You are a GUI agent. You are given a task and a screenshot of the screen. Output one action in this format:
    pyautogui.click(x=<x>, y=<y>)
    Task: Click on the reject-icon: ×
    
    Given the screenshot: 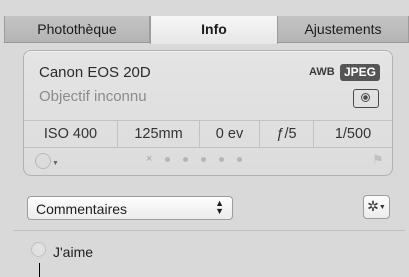 What is the action you would take?
    pyautogui.click(x=149, y=159)
    